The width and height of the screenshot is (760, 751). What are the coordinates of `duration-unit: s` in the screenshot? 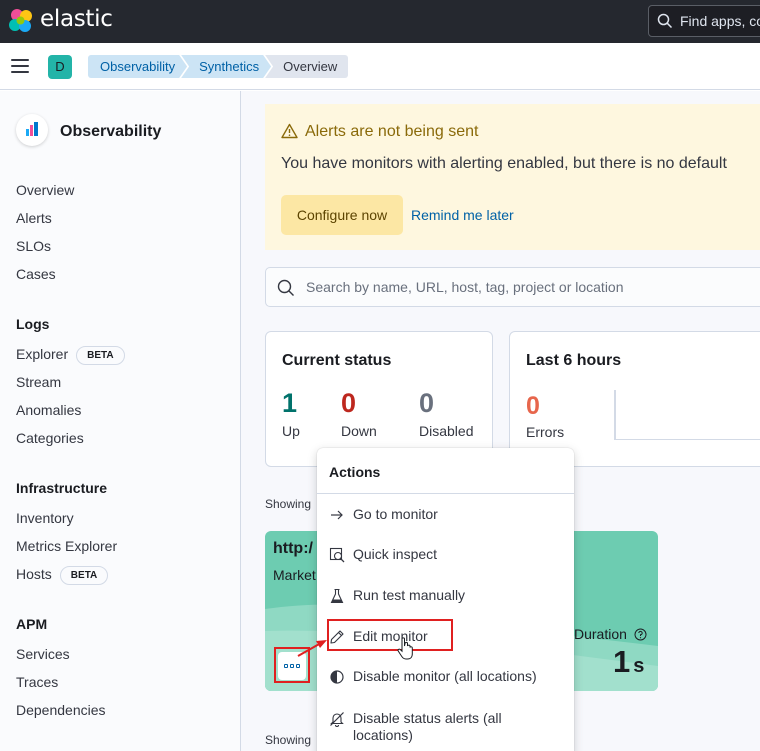 It's located at (639, 666).